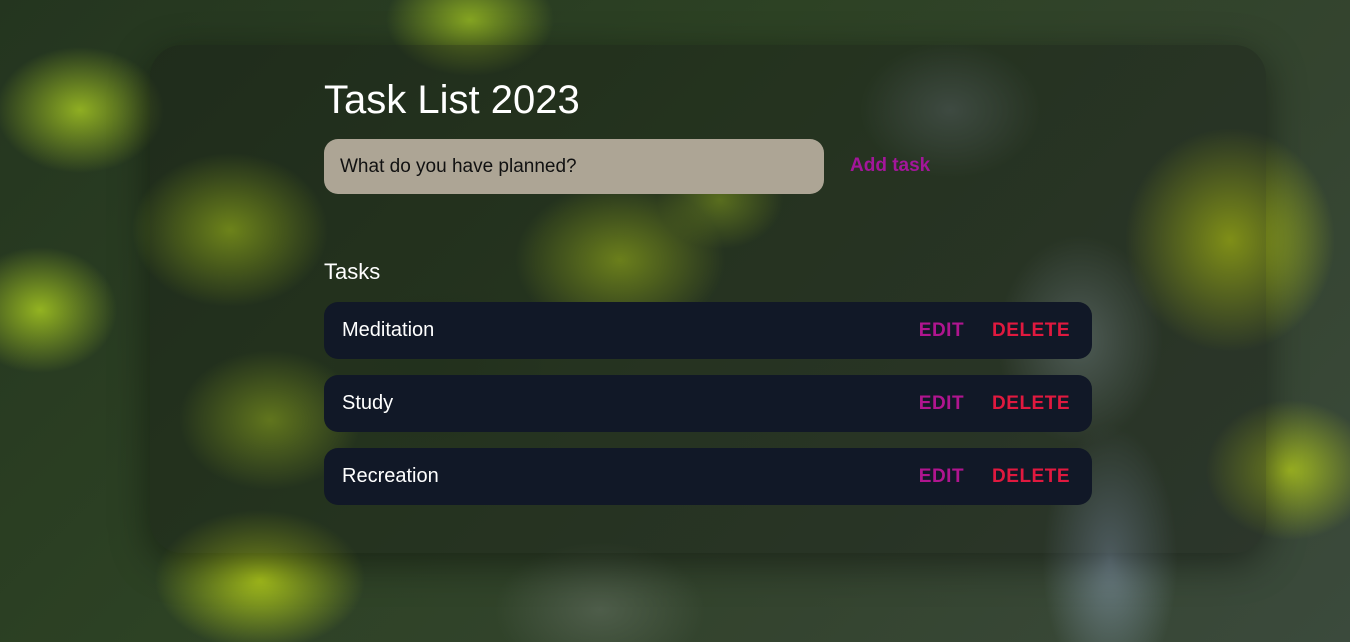 The width and height of the screenshot is (1350, 642). Describe the element at coordinates (574, 166) in the screenshot. I see `new-task-input` at that location.